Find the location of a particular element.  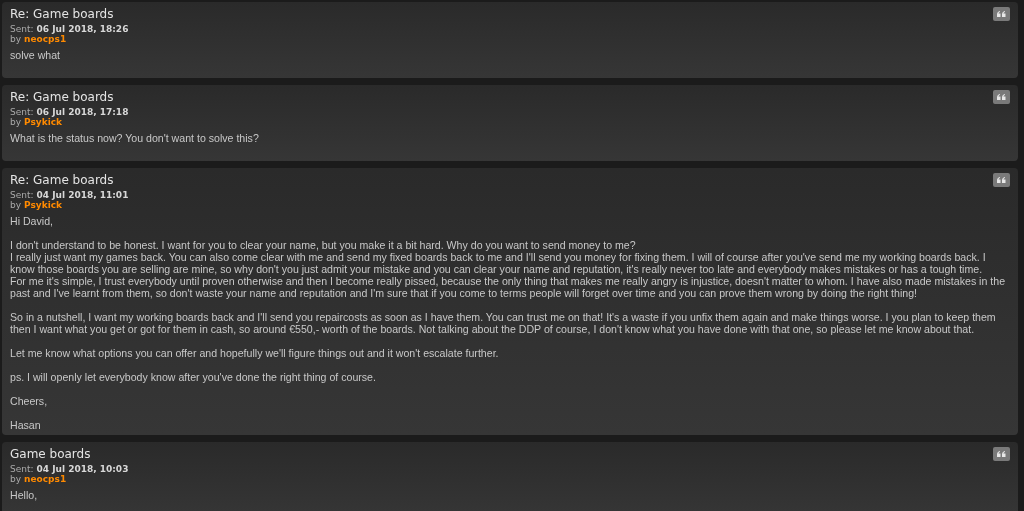

message-text: What is the status now? You don't want to solve this? is located at coordinates (135, 138).